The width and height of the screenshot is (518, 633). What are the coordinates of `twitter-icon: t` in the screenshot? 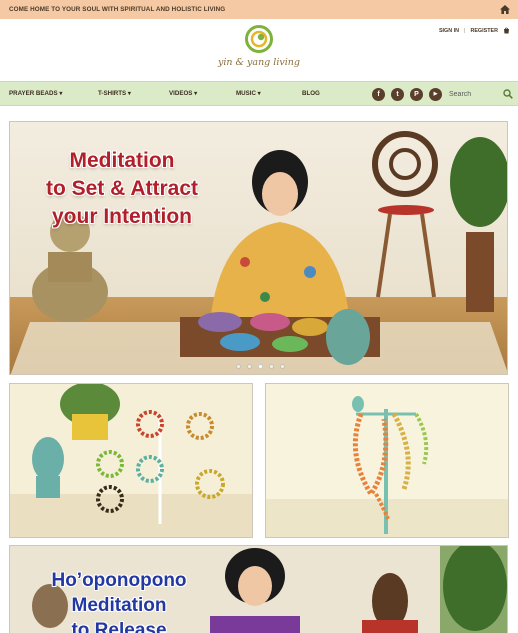 It's located at (397, 94).